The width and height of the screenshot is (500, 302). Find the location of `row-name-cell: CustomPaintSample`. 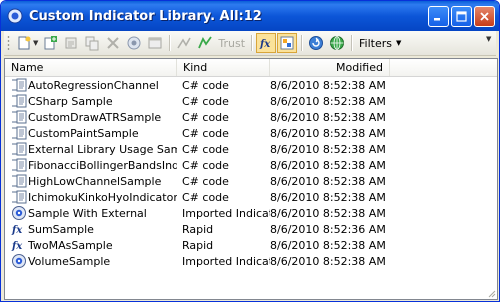

row-name-cell: CustomPaintSample is located at coordinates (91, 133).